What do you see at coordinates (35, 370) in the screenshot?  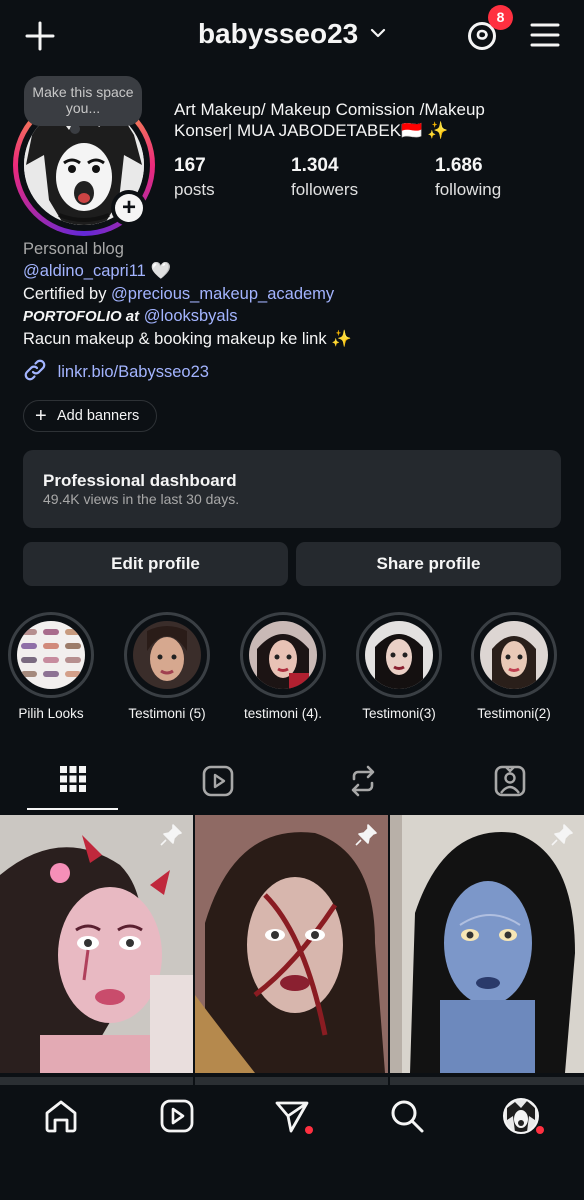 I see `link-icon` at bounding box center [35, 370].